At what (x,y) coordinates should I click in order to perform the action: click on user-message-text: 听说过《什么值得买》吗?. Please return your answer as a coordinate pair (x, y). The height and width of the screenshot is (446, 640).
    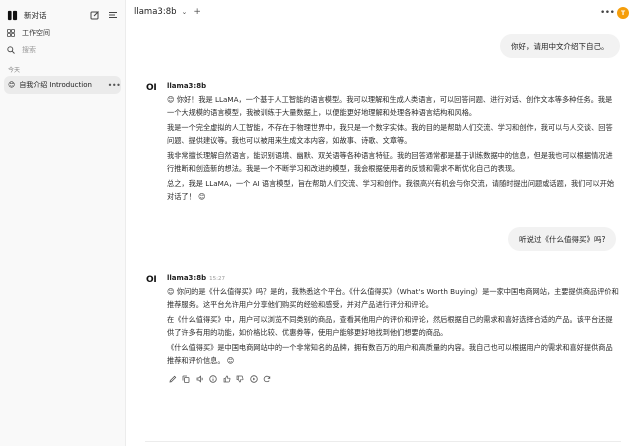
    Looking at the image, I should click on (562, 239).